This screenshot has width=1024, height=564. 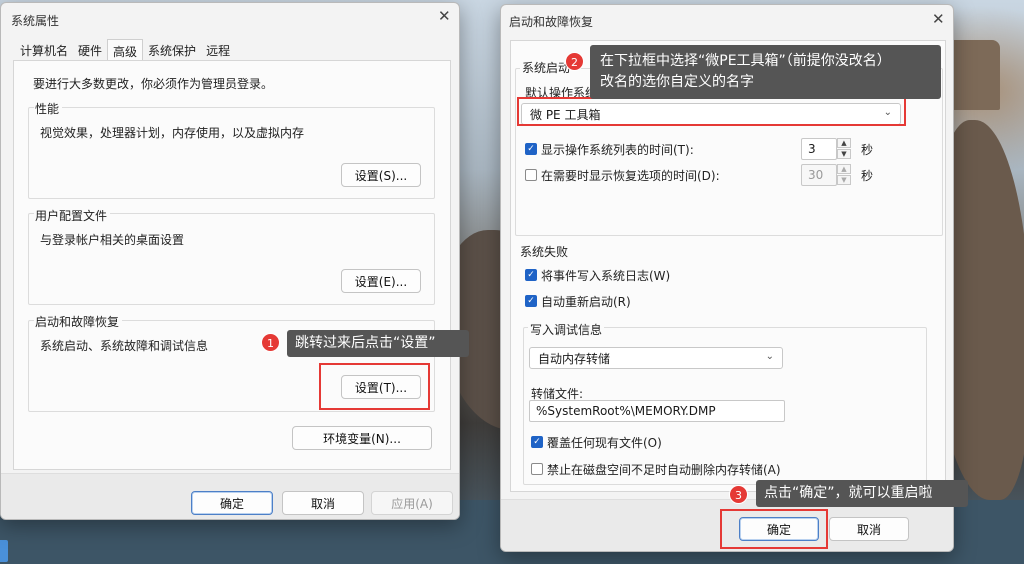 I want to click on dialog-title: 系统属性, so click(x=35, y=21).